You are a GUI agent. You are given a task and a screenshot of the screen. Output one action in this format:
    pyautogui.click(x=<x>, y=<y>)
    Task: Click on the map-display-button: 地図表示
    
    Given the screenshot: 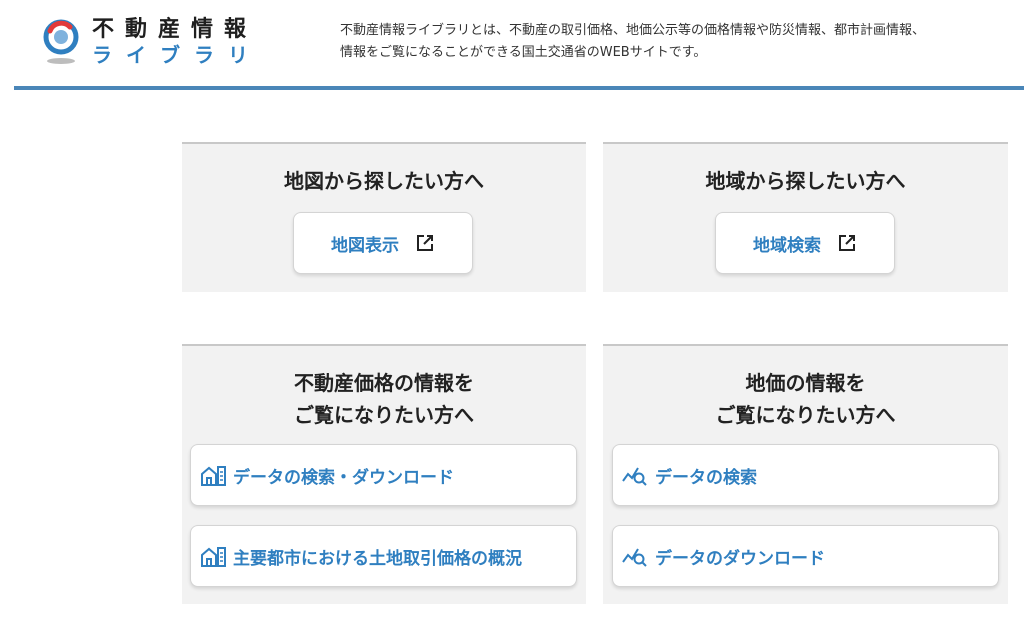 What is the action you would take?
    pyautogui.click(x=383, y=243)
    